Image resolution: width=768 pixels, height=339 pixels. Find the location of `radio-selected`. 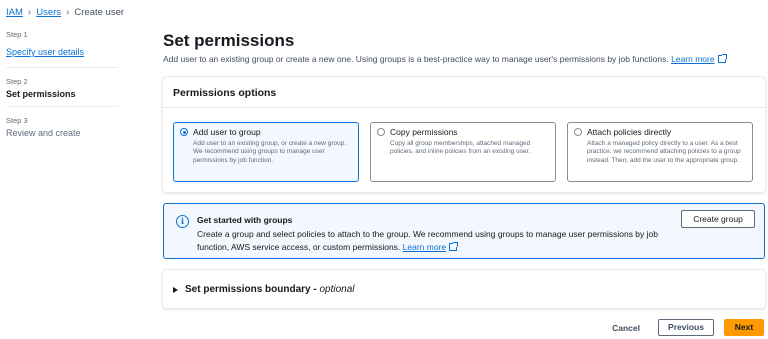

radio-selected is located at coordinates (184, 132).